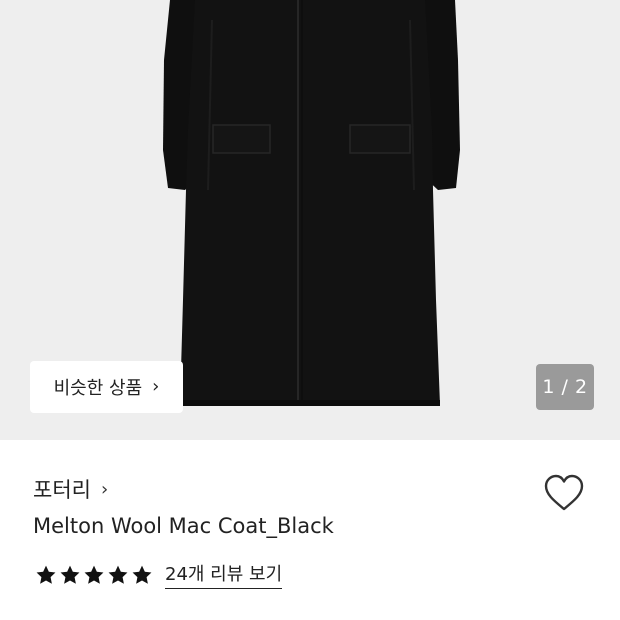 The height and width of the screenshot is (620, 620). Describe the element at coordinates (565, 387) in the screenshot. I see `image-page-indicator: 1 / 2` at that location.